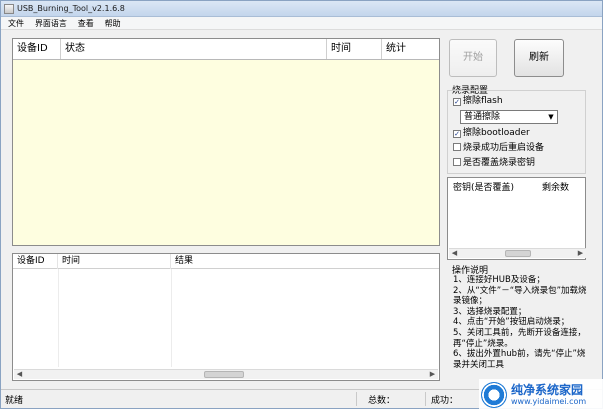 The image size is (603, 409). Describe the element at coordinates (509, 117) in the screenshot. I see `erase-mode-select: 普通擦除 ▼` at that location.